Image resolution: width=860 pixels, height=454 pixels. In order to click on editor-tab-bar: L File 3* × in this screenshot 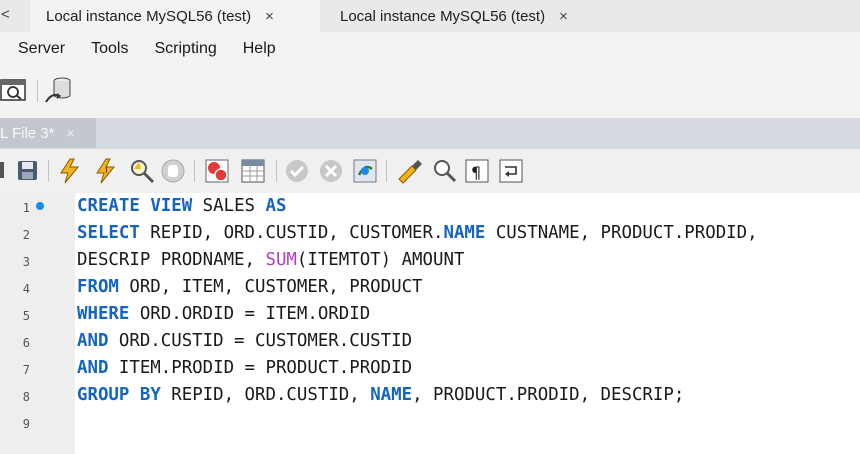, I will do `click(430, 133)`.